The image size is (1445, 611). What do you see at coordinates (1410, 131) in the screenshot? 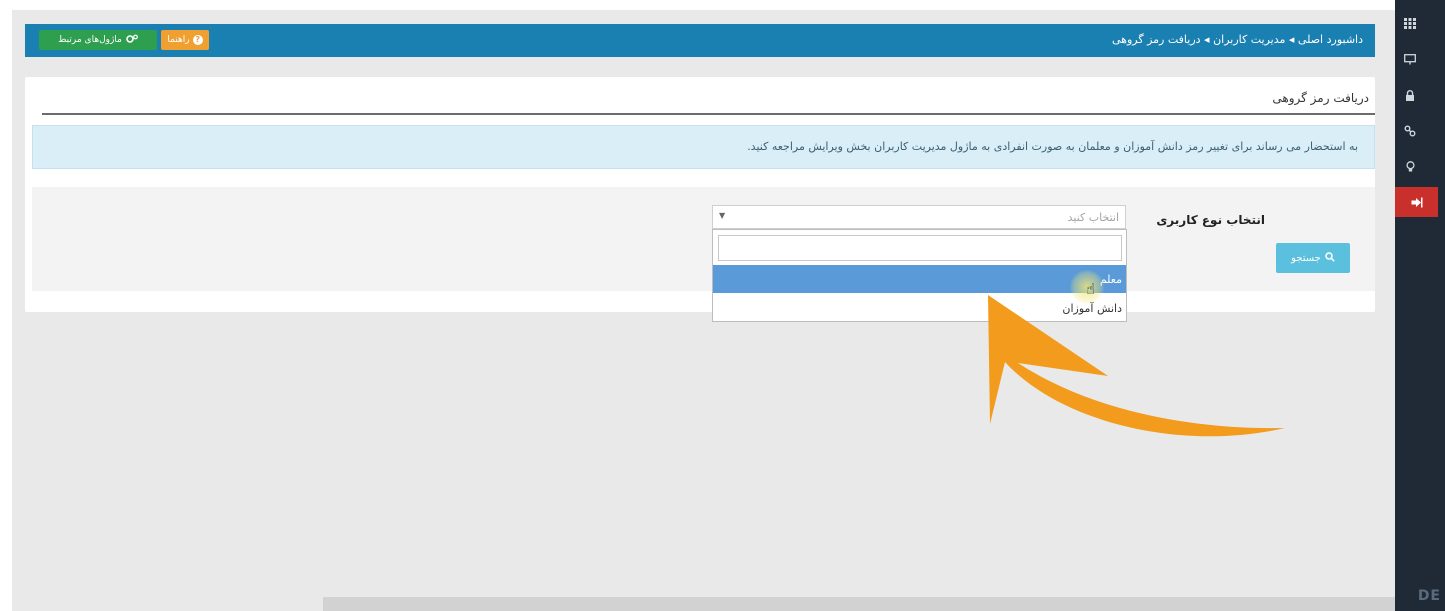
I see `link-icon` at bounding box center [1410, 131].